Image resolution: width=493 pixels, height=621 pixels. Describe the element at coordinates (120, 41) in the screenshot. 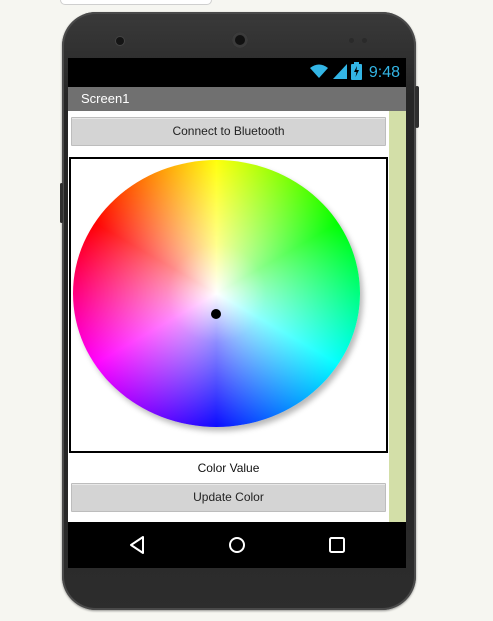

I see `front-camera` at that location.